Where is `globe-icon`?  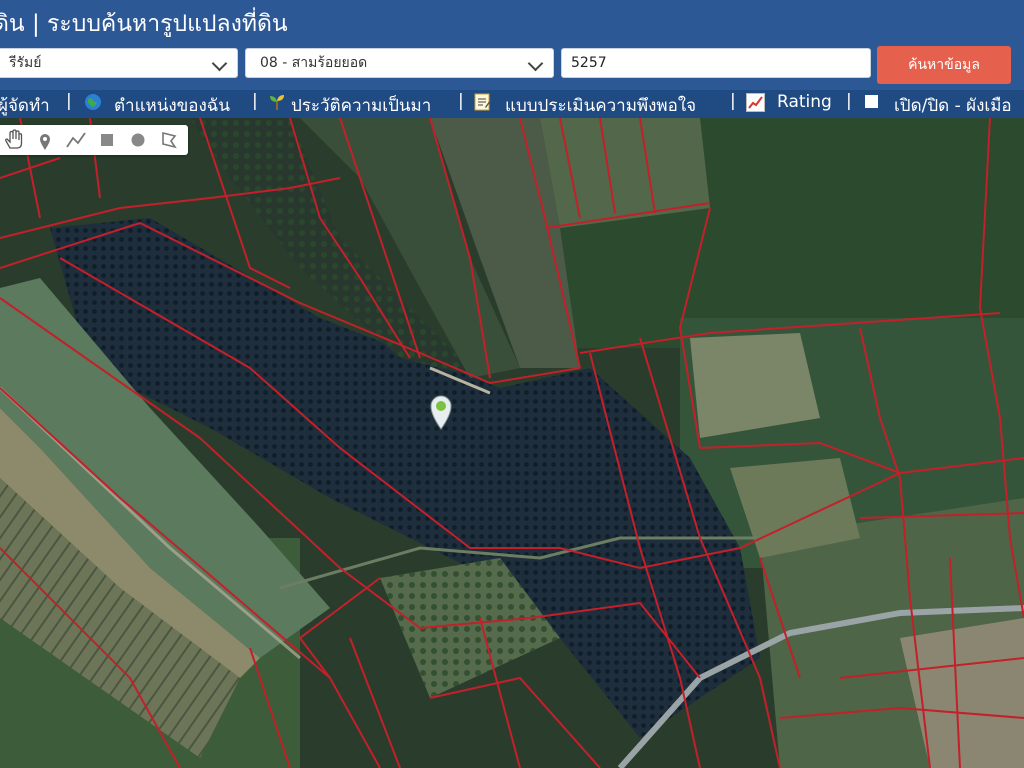
globe-icon is located at coordinates (93, 104).